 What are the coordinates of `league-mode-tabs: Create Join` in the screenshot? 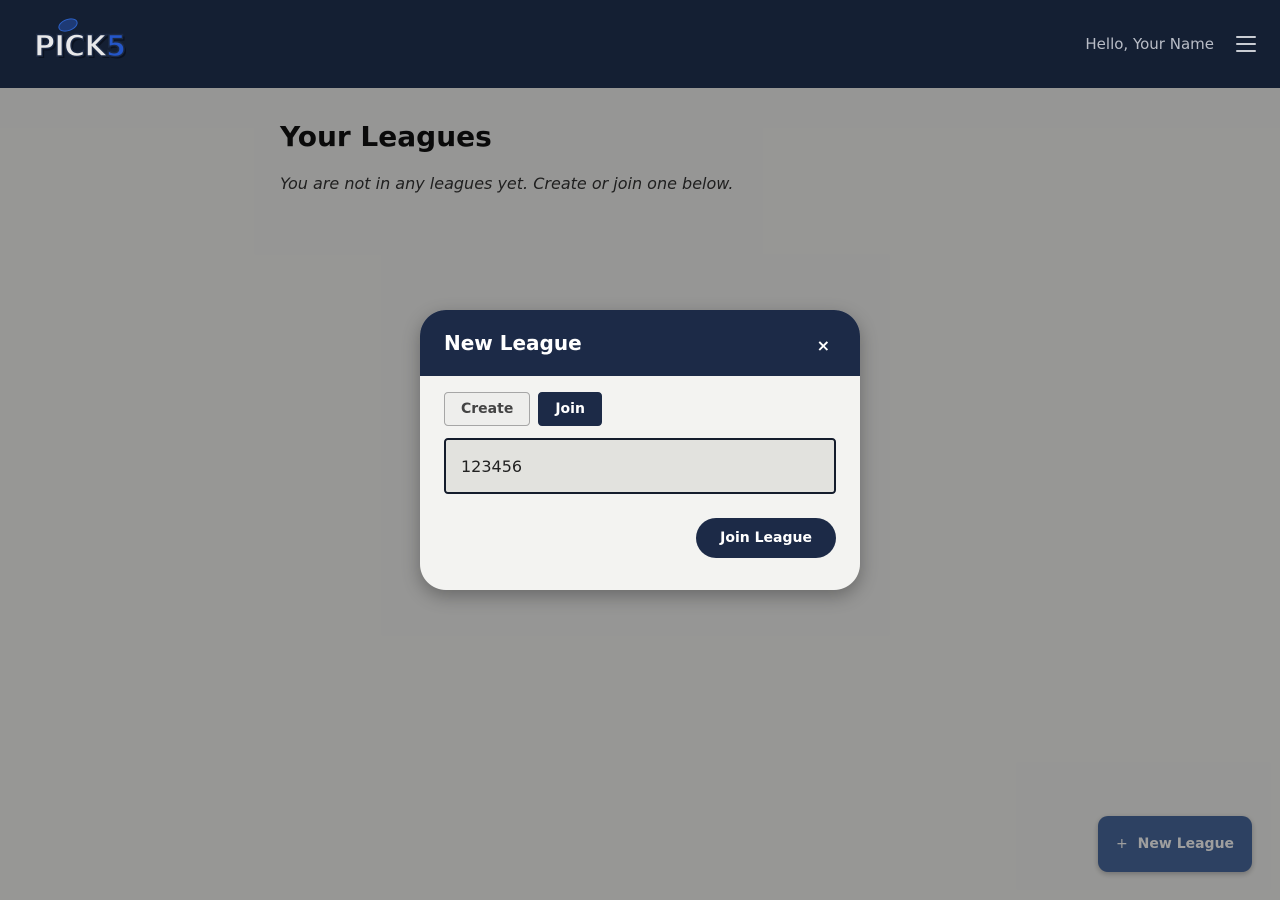 It's located at (640, 409).